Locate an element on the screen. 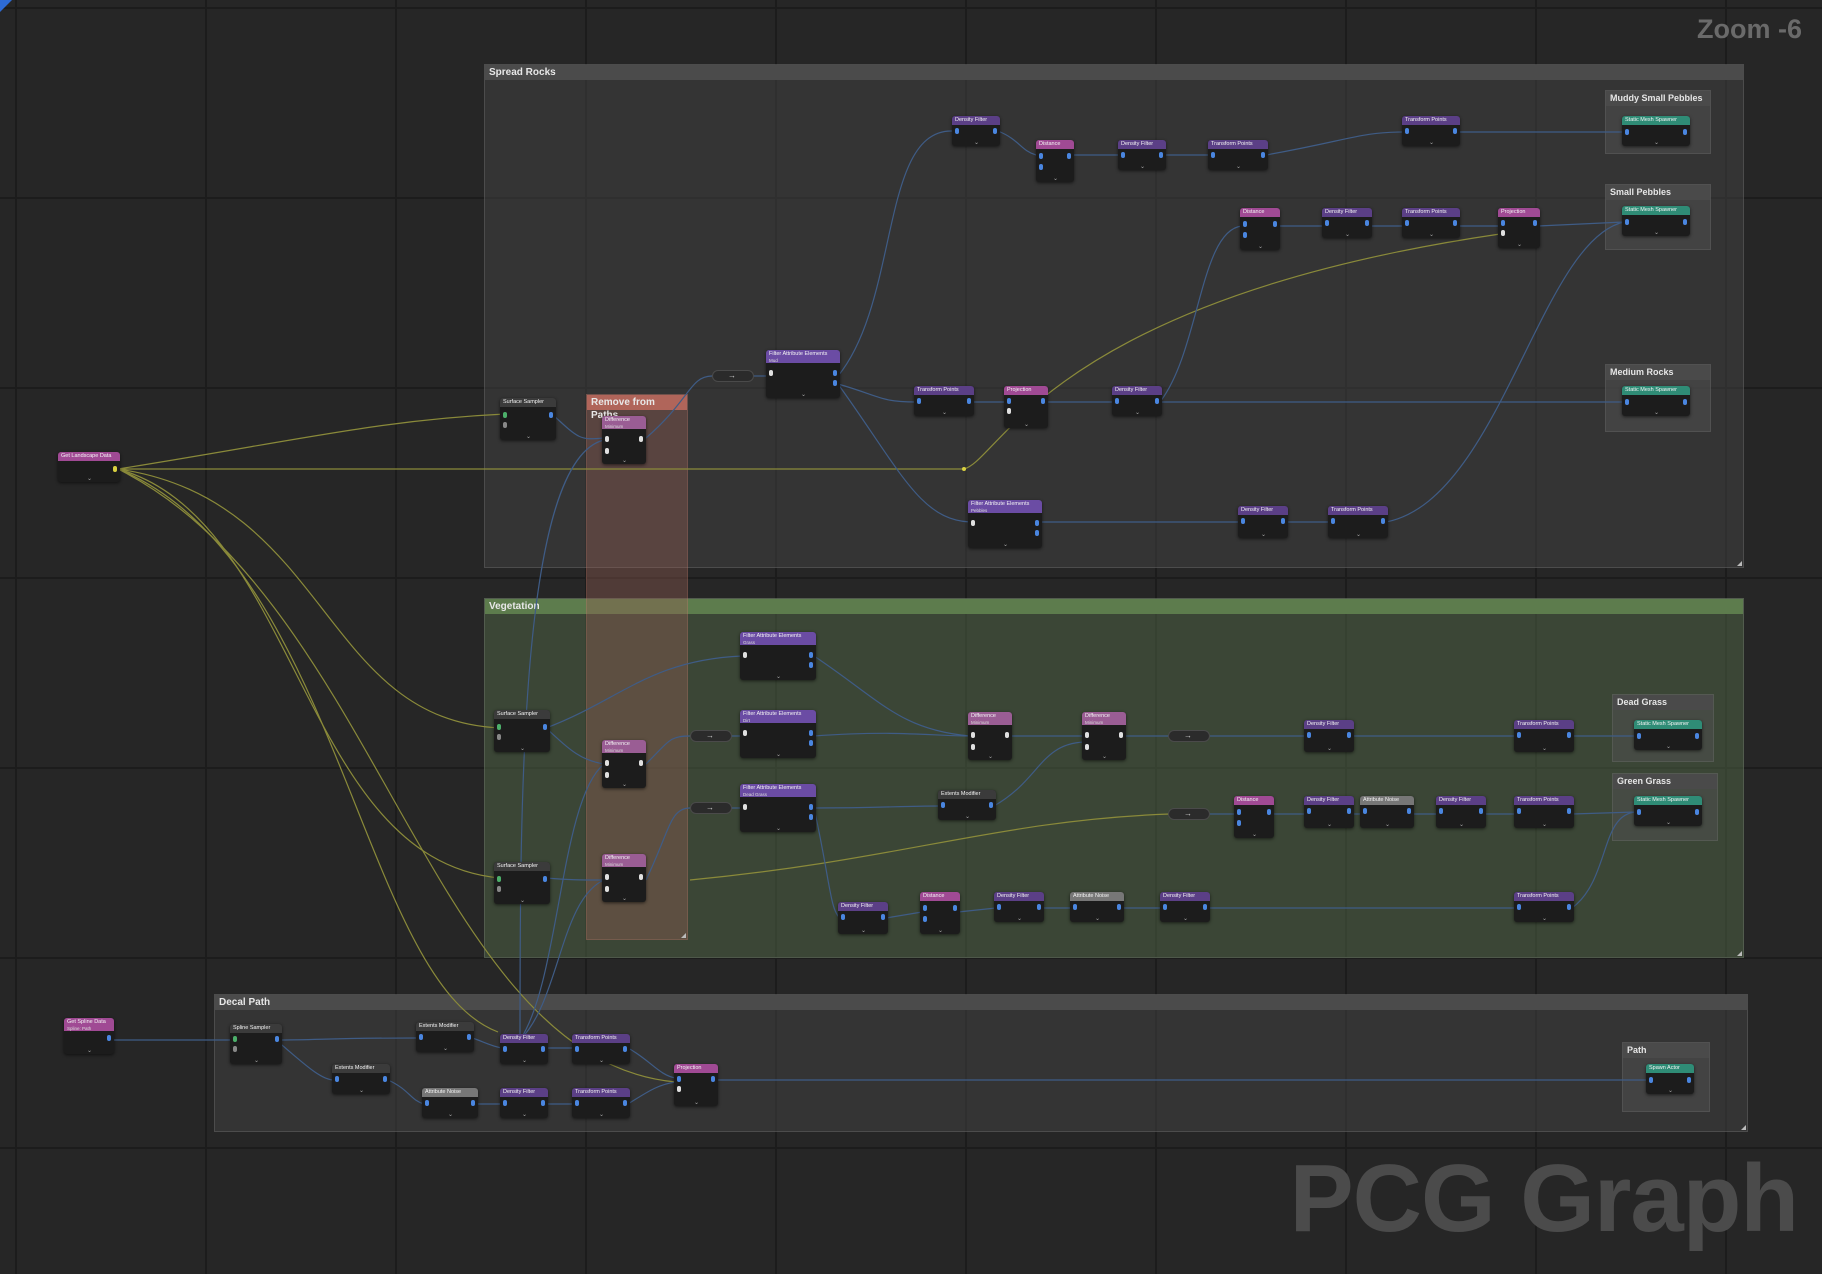  reroute-node: → is located at coordinates (711, 736).